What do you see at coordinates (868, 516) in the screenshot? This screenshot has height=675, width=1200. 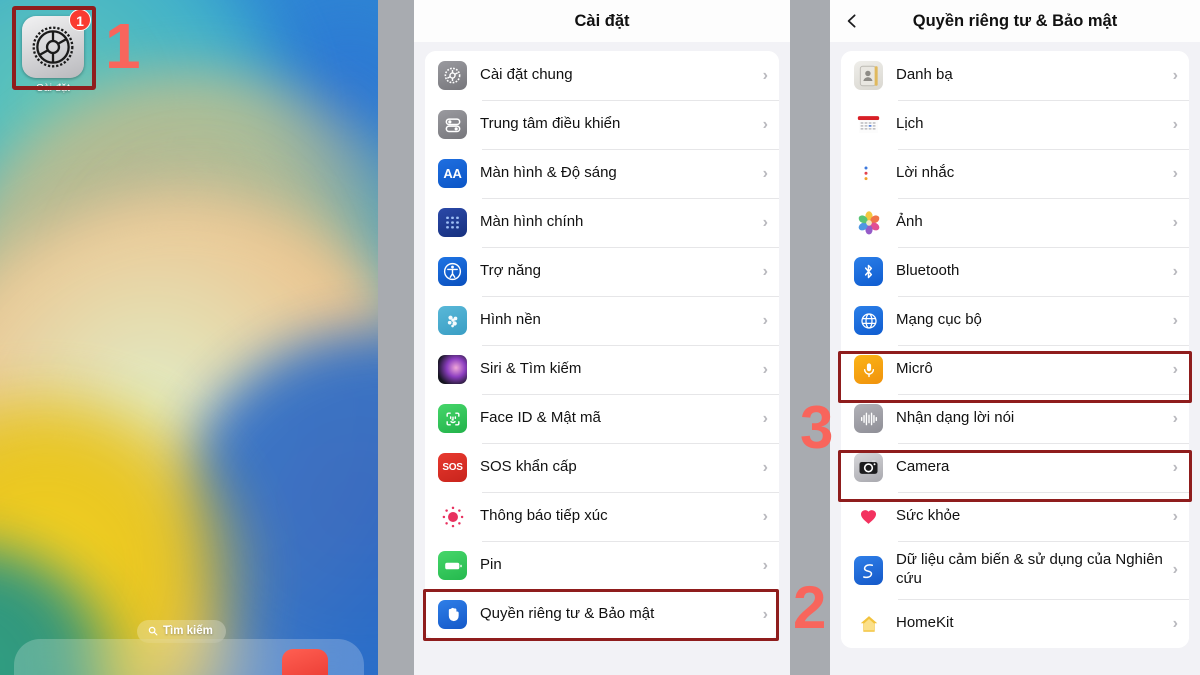 I see `health-heart-icon` at bounding box center [868, 516].